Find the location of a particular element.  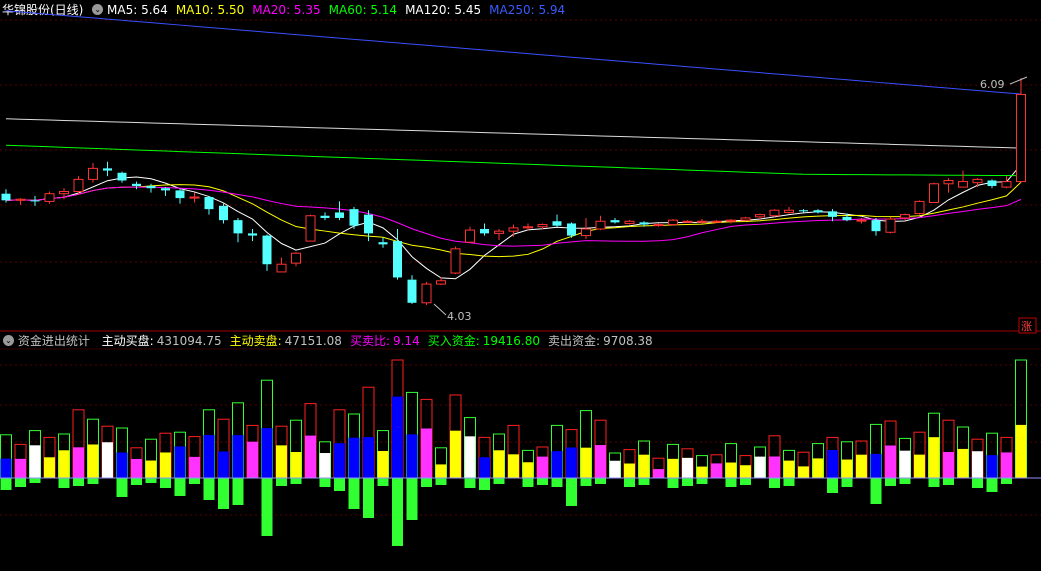

rise-badge: 涨 is located at coordinates (1027, 325).